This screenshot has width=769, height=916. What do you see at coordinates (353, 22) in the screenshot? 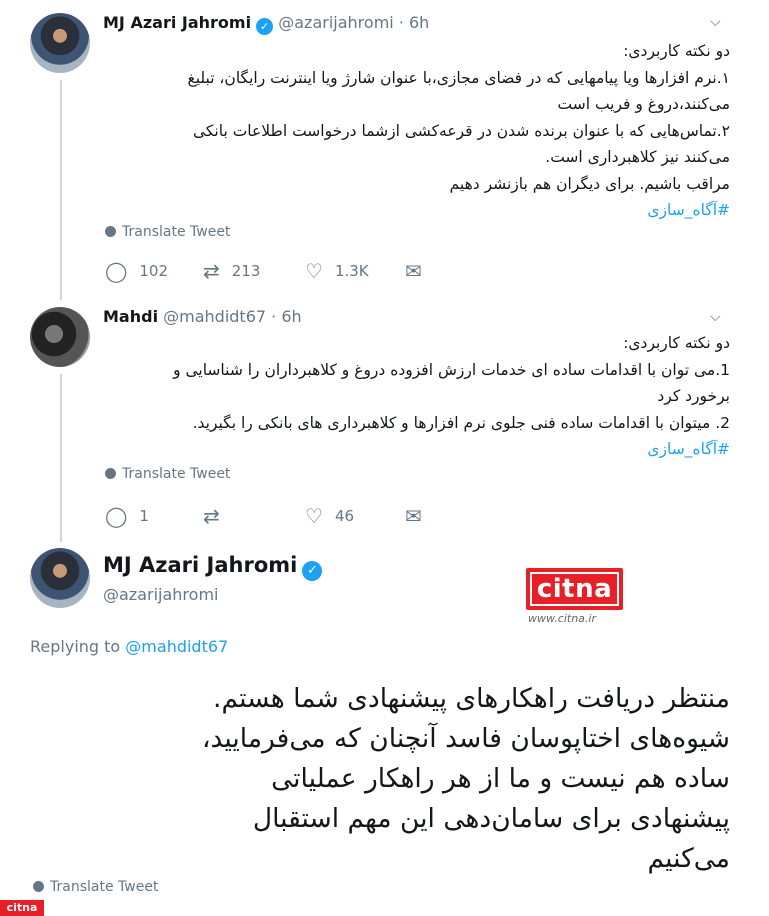
I see `author-handle: @azarijahromi · 6h` at bounding box center [353, 22].